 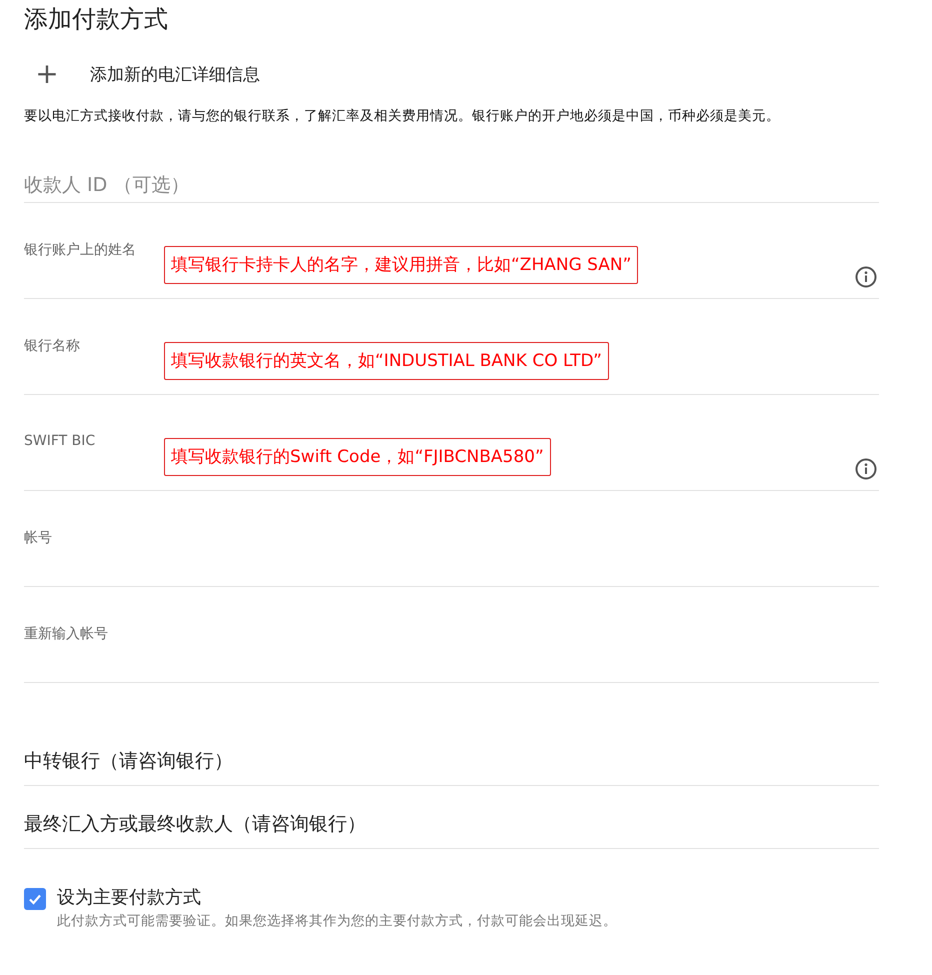 I want to click on field-label: 银行名称, so click(x=52, y=346).